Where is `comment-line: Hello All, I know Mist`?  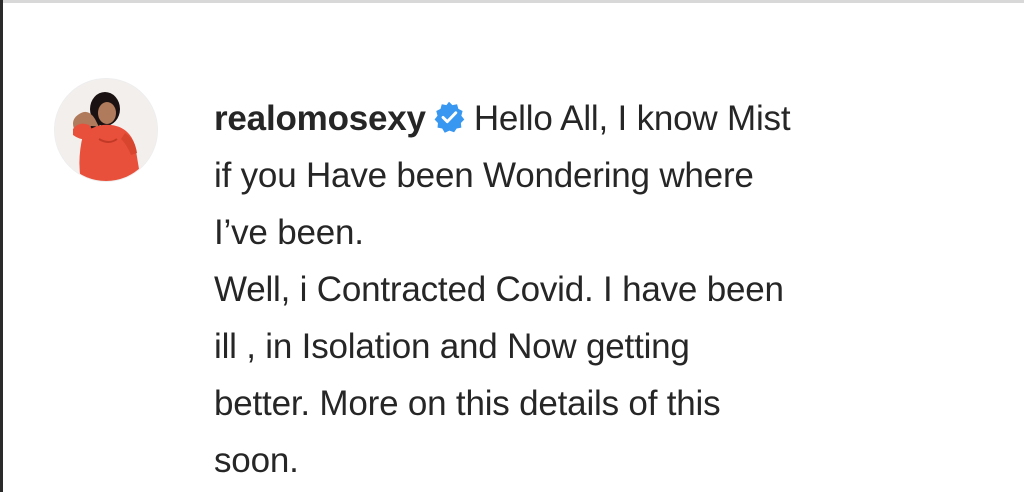
comment-line: Hello All, I know Mist is located at coordinates (632, 118).